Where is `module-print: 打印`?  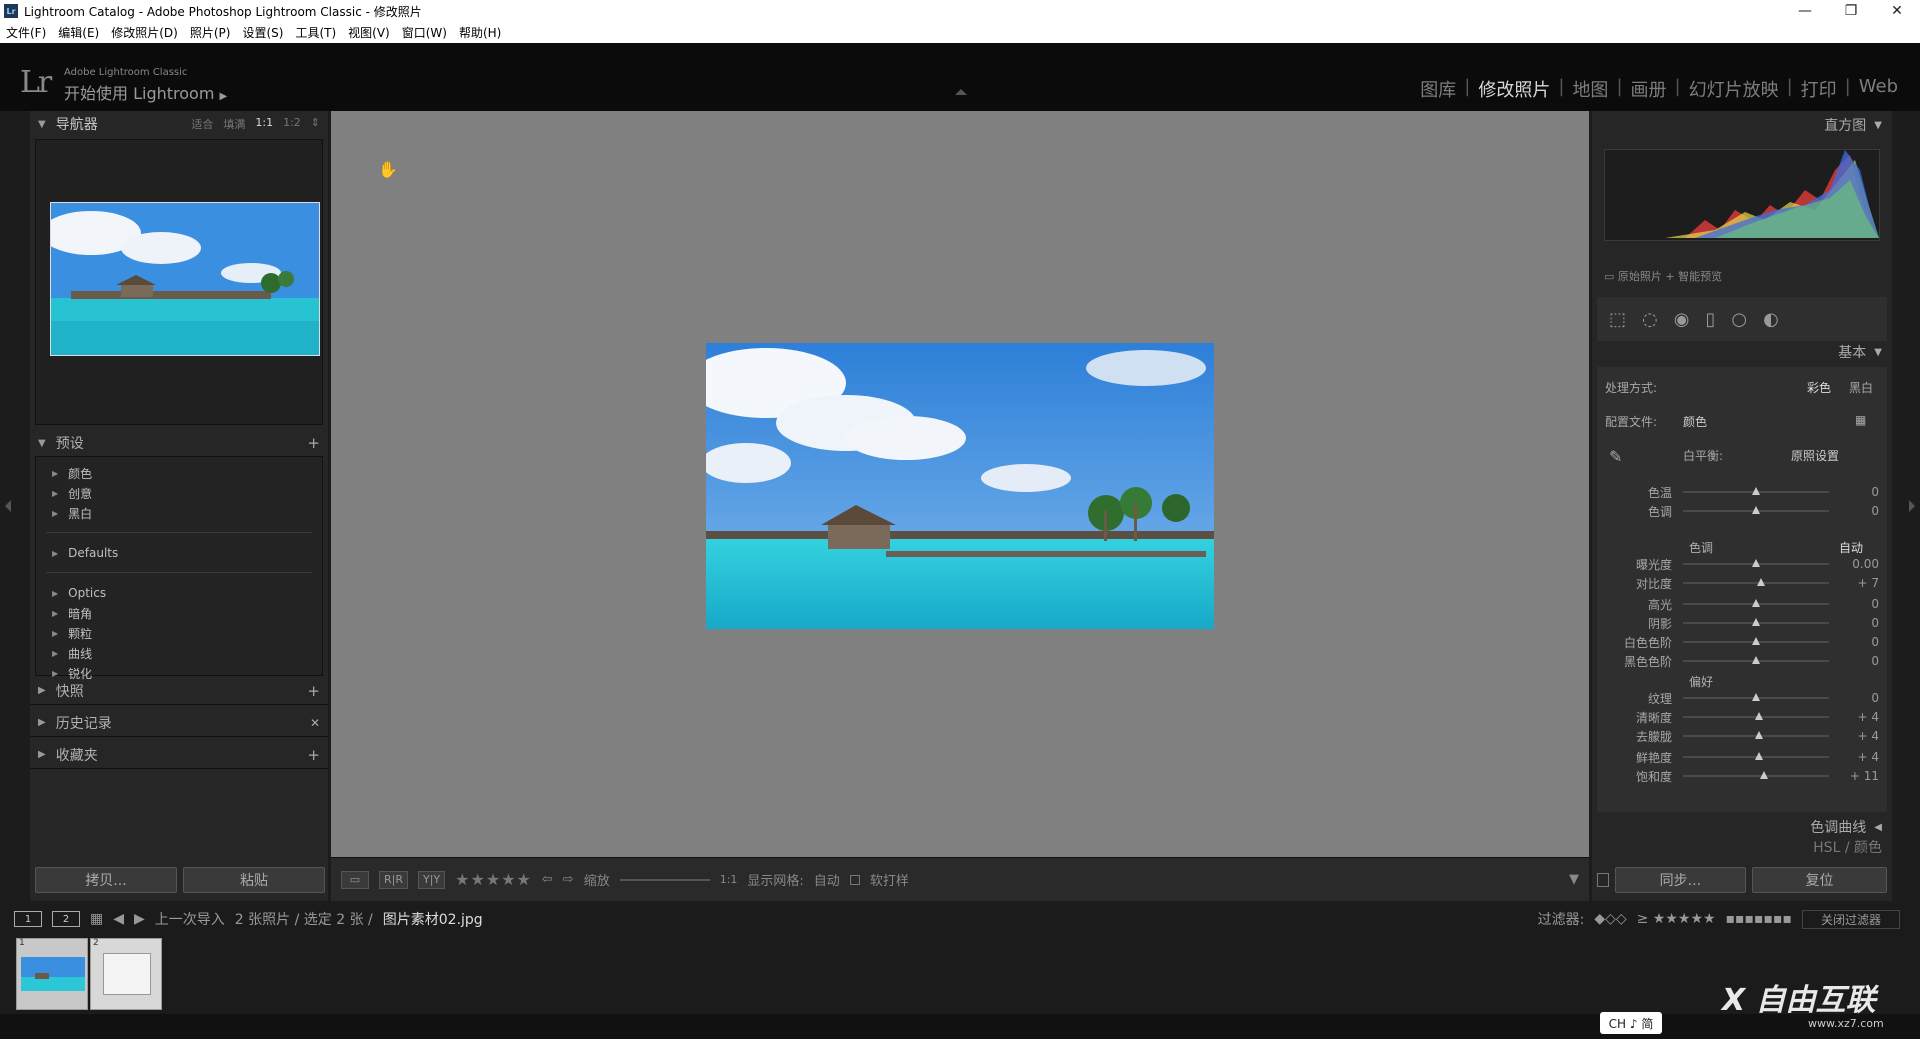
module-print: 打印 is located at coordinates (1819, 89).